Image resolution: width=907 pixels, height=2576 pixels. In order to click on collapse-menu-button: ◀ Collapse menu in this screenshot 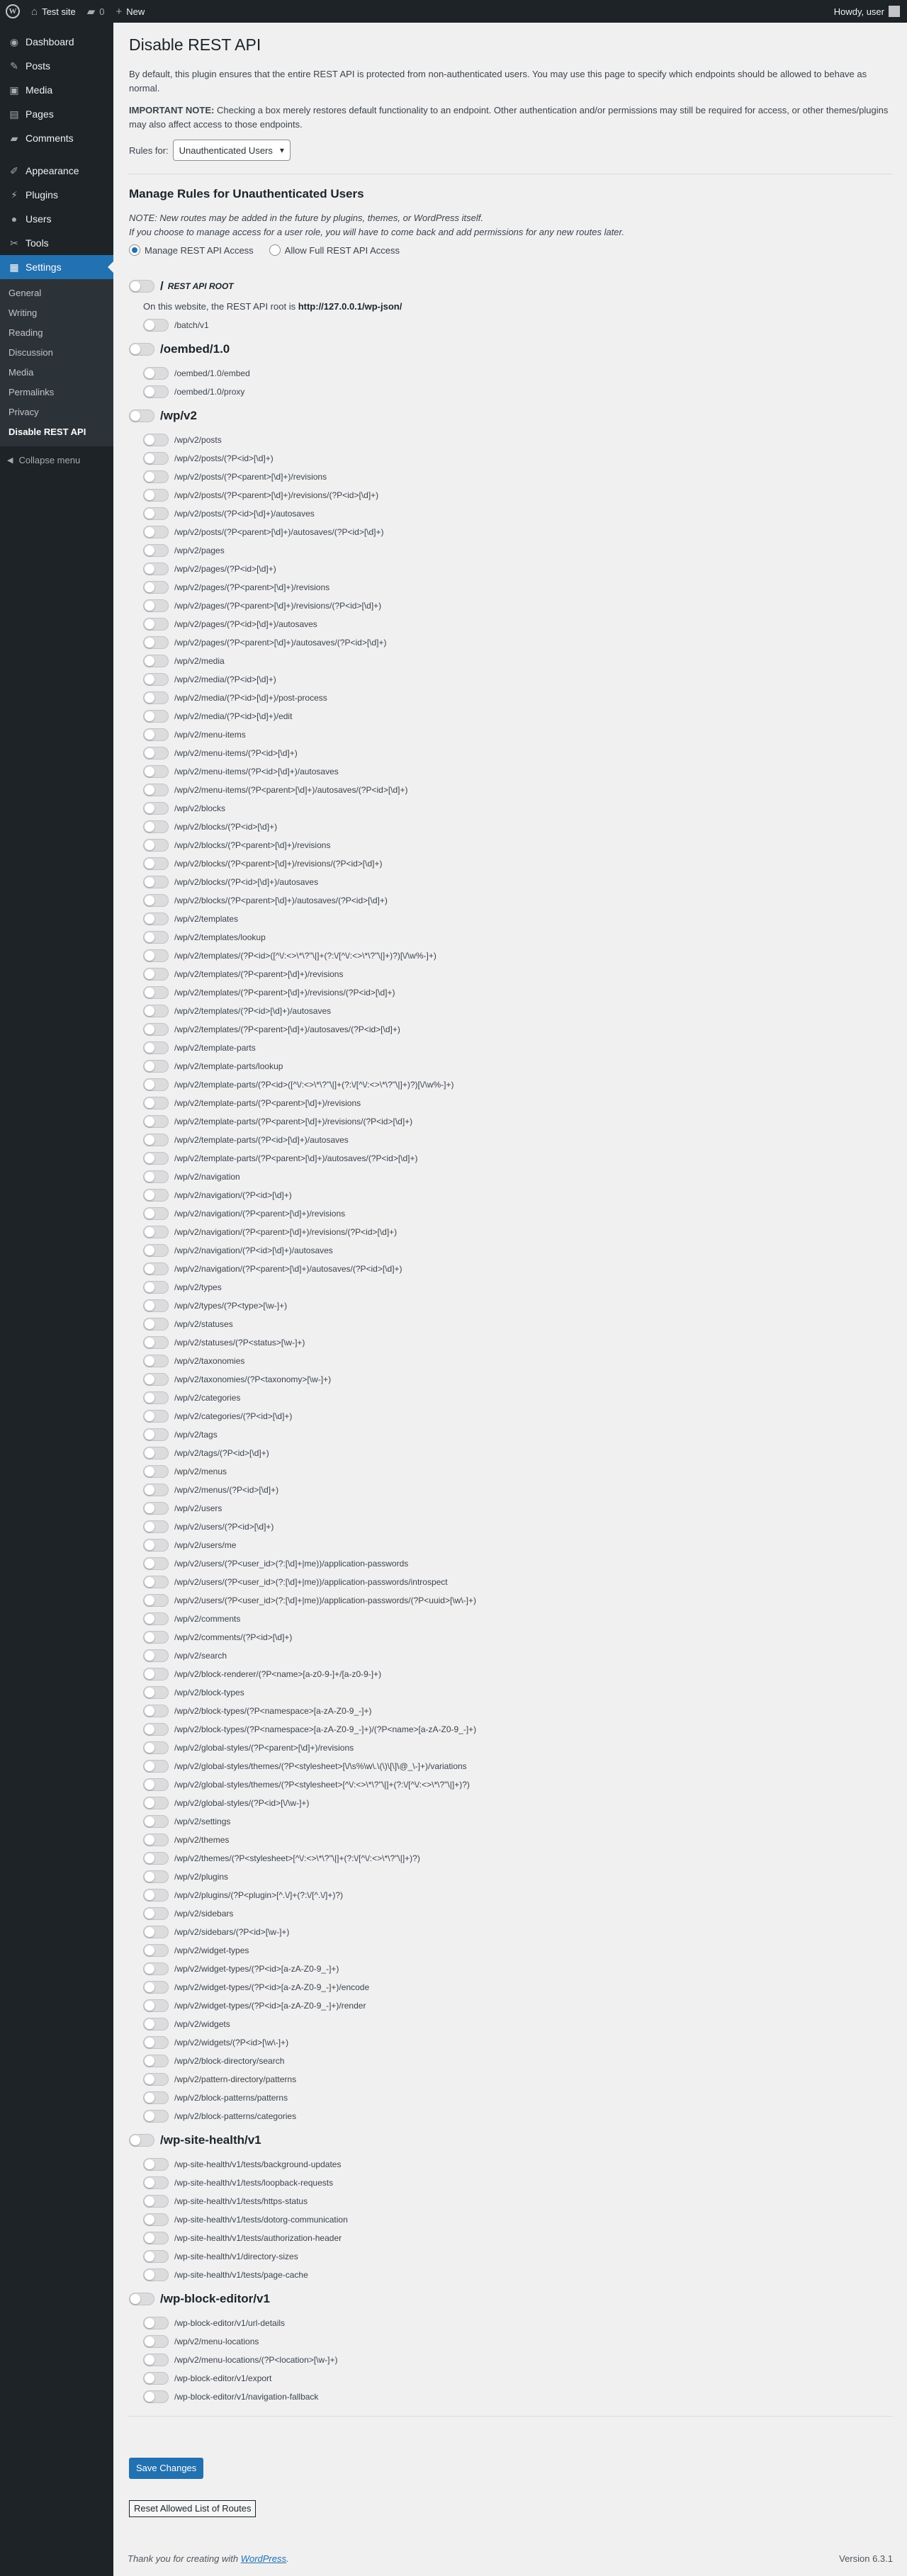, I will do `click(56, 460)`.